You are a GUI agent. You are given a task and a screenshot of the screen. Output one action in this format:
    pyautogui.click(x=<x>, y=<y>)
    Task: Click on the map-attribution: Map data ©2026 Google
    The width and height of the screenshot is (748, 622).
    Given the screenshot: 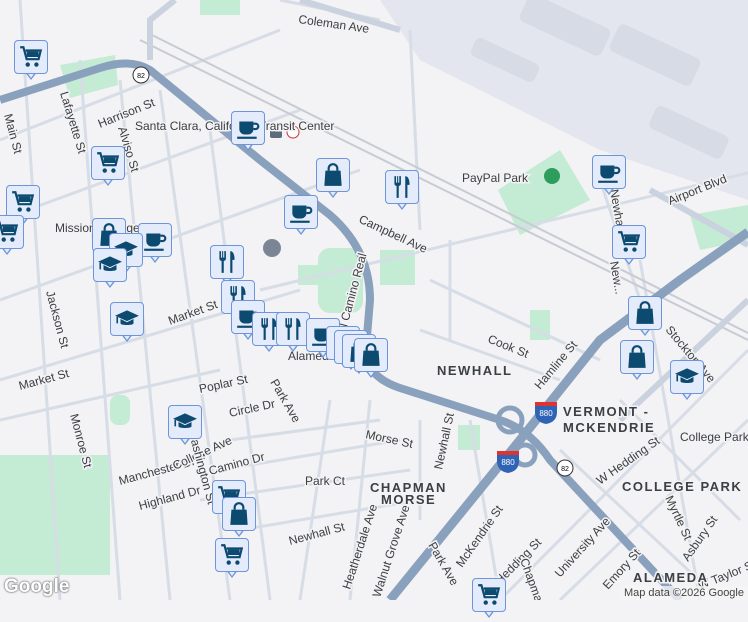 What is the action you would take?
    pyautogui.click(x=683, y=593)
    